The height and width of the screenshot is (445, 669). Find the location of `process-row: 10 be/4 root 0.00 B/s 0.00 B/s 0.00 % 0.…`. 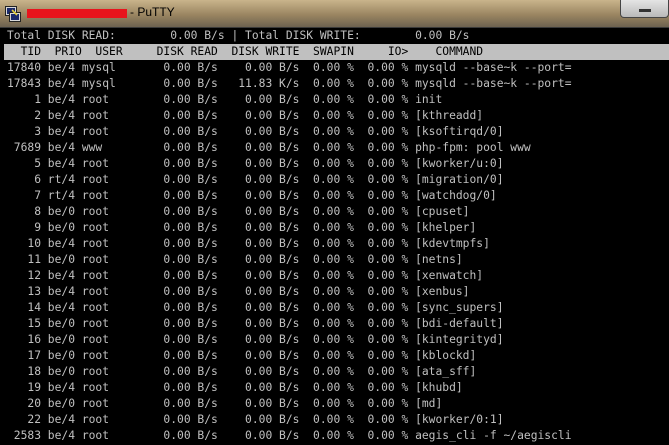

process-row: 10 be/4 root 0.00 B/s 0.00 B/s 0.00 % 0.… is located at coordinates (248, 243).